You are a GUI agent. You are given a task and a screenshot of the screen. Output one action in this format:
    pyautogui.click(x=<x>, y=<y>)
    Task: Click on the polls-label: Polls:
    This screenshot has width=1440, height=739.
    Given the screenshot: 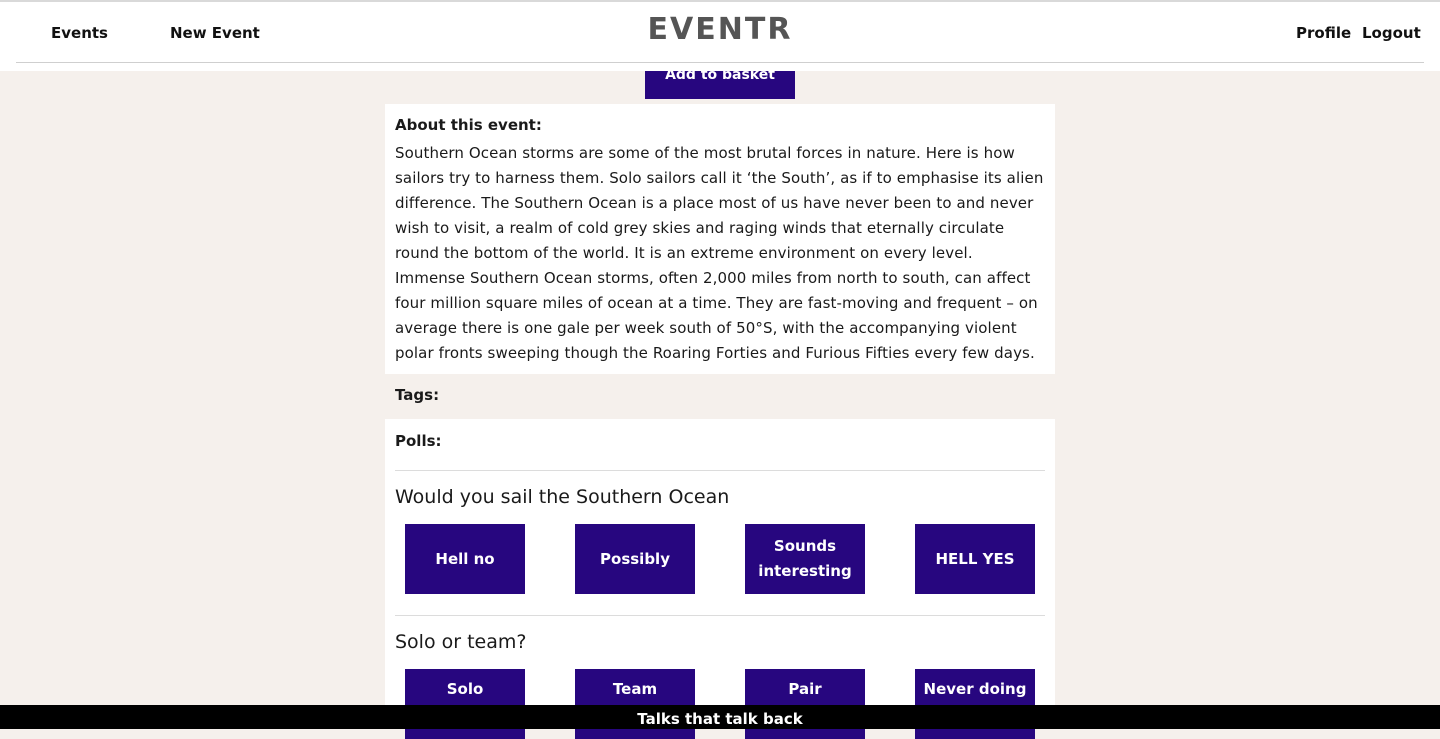 What is the action you would take?
    pyautogui.click(x=418, y=441)
    